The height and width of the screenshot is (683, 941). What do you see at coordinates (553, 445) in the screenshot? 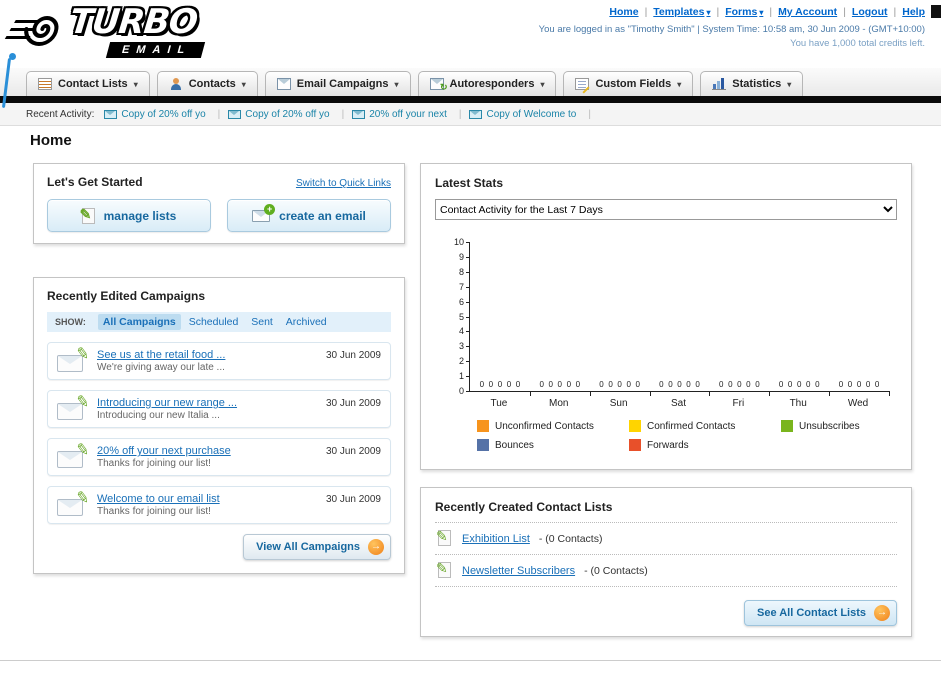
I see `legend-entry: Bounces` at bounding box center [553, 445].